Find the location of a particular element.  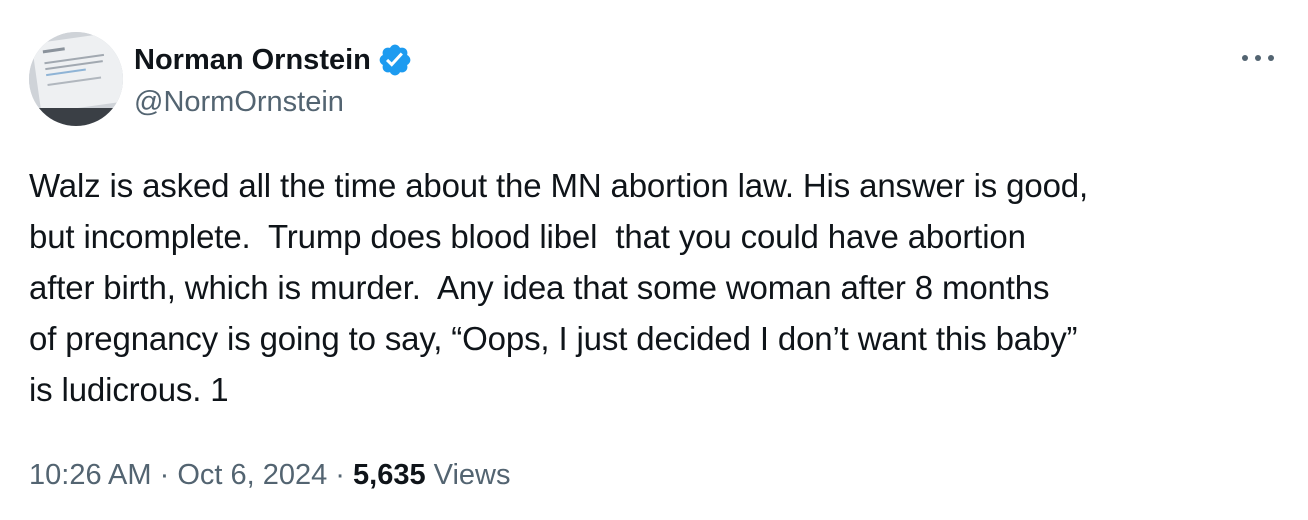

verified-badge-icon is located at coordinates (395, 60).